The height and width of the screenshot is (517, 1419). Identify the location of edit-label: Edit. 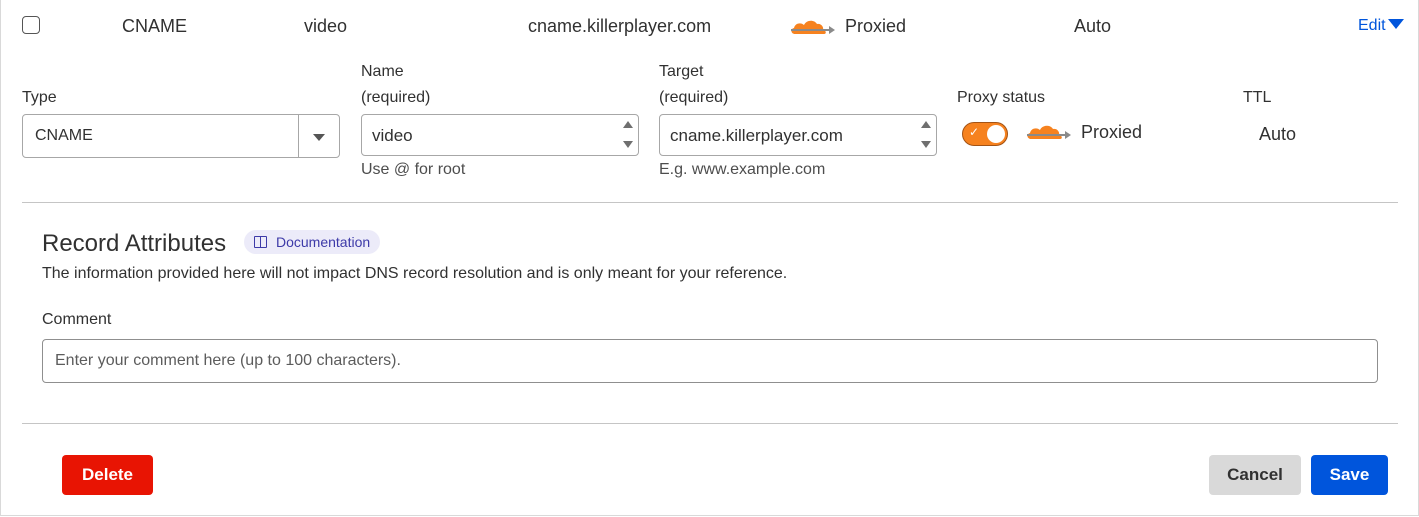
(1372, 25).